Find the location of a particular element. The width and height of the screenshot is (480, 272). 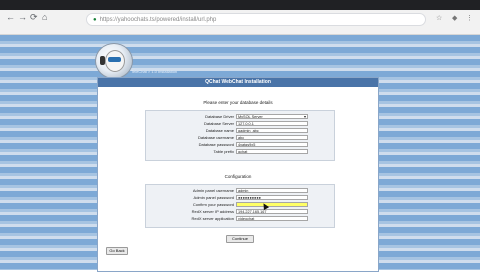

redx-application-label: RedX server application is located at coordinates (212, 218).